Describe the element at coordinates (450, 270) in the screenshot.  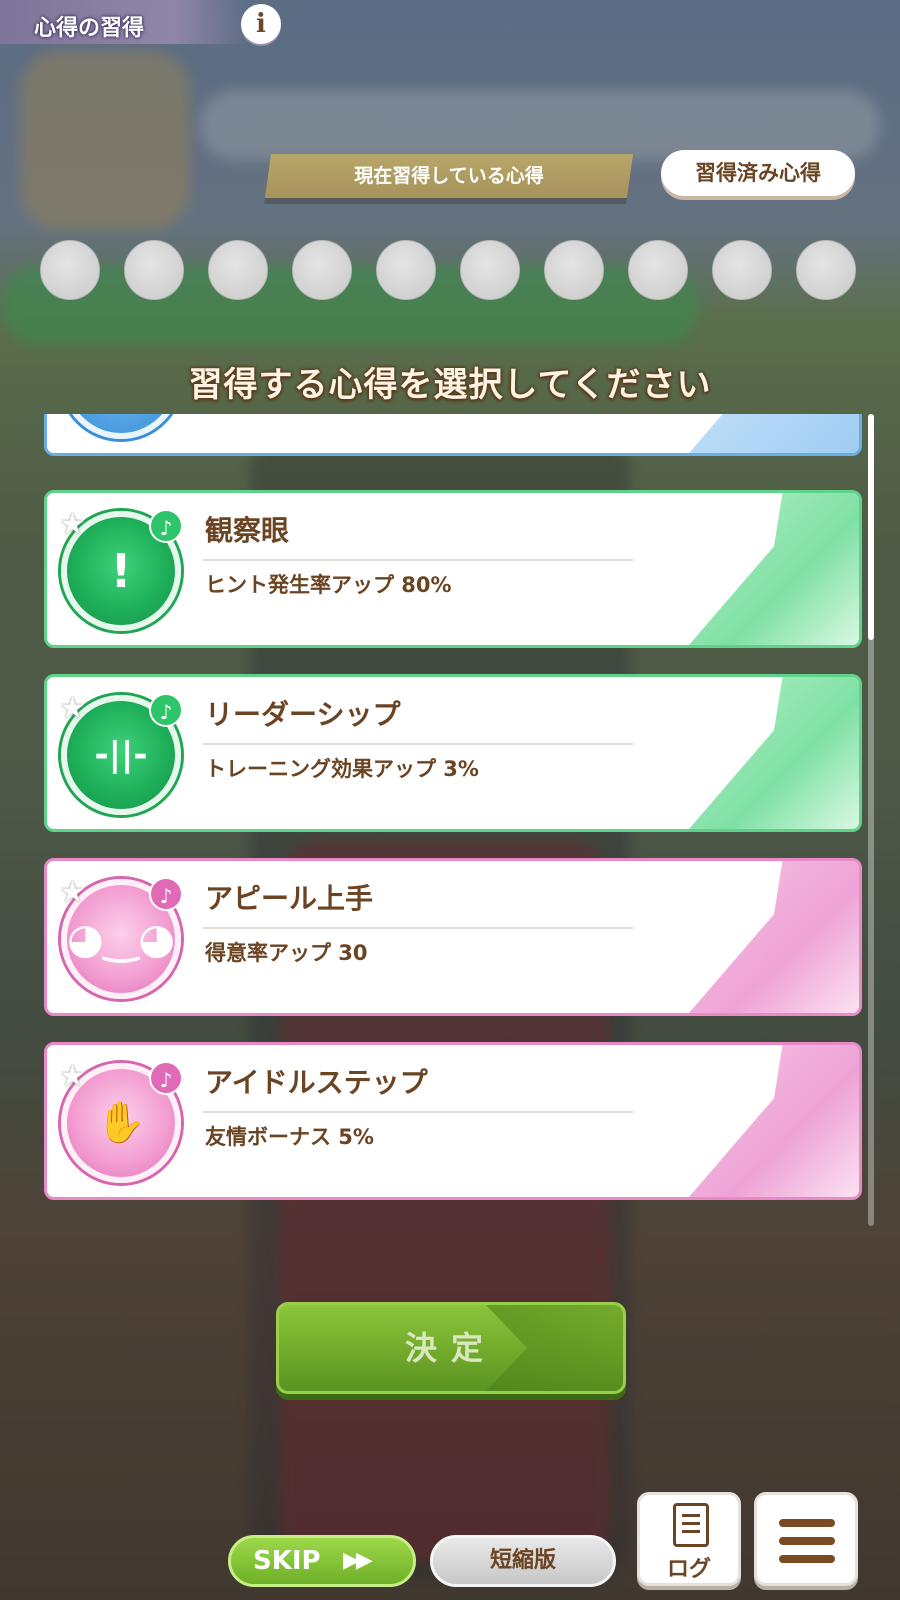
I see `hint-slots` at that location.